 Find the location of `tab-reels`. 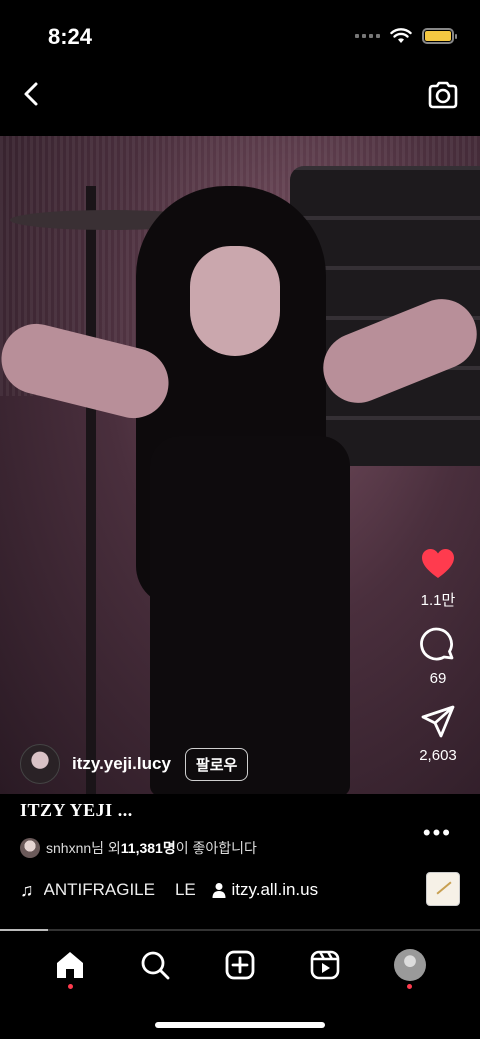

tab-reels is located at coordinates (325, 965).